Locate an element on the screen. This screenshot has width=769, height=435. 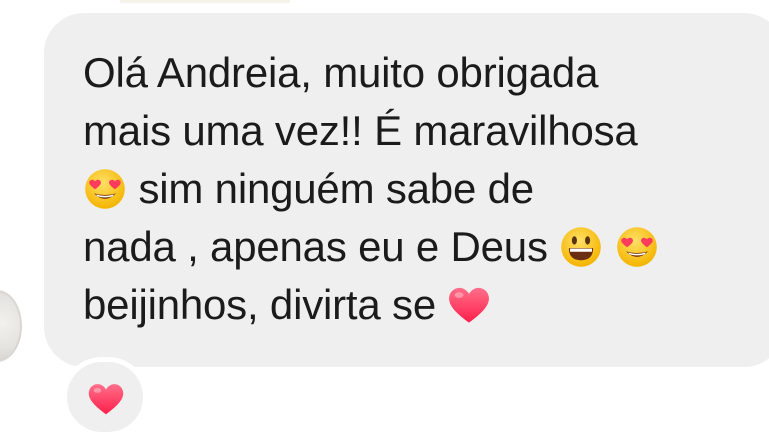
top-edge-strip is located at coordinates (205, 1).